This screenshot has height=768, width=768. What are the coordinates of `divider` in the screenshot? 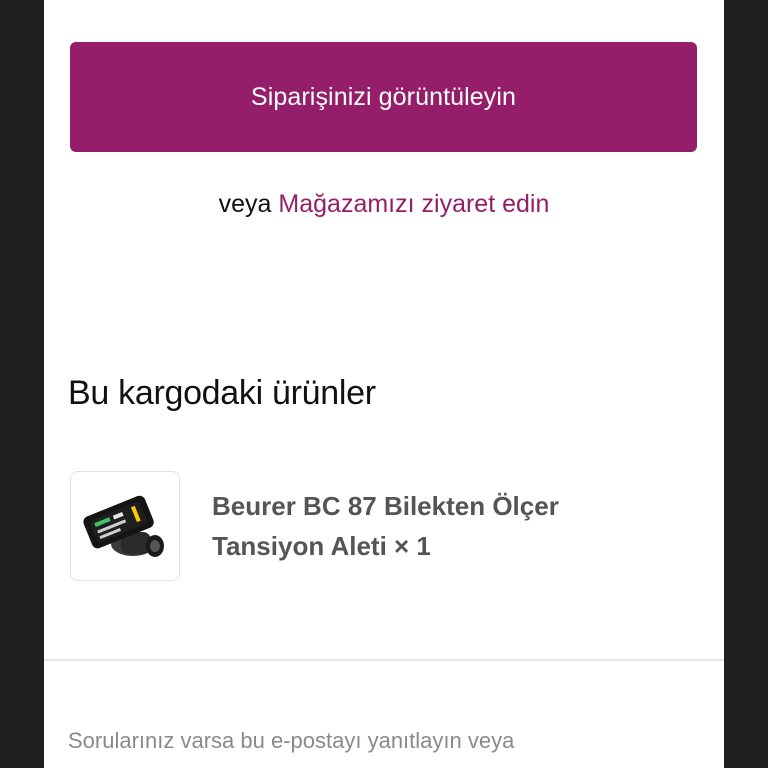 It's located at (384, 660).